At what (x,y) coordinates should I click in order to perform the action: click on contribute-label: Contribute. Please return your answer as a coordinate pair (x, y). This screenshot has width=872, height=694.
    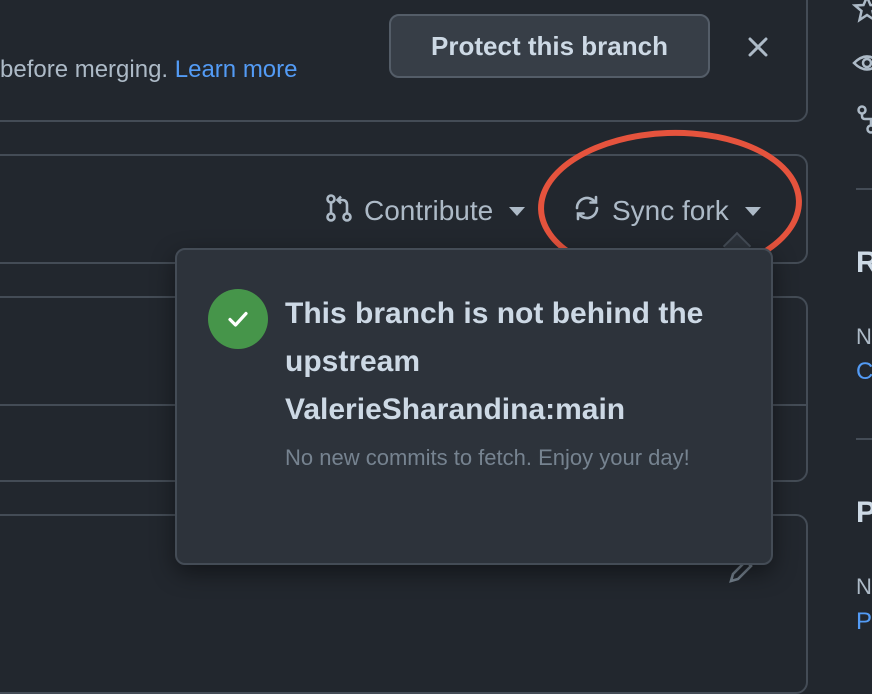
    Looking at the image, I should click on (428, 211).